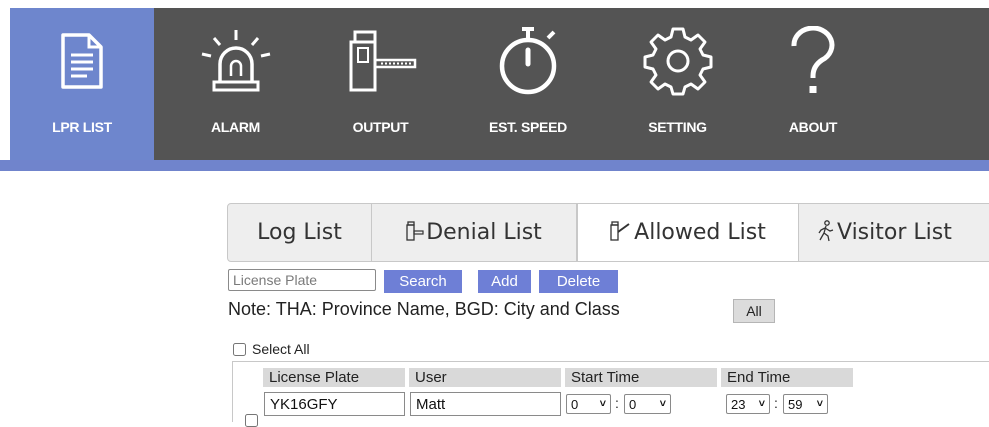 This screenshot has width=989, height=427. Describe the element at coordinates (281, 349) in the screenshot. I see `select-all-label: Select All` at that location.